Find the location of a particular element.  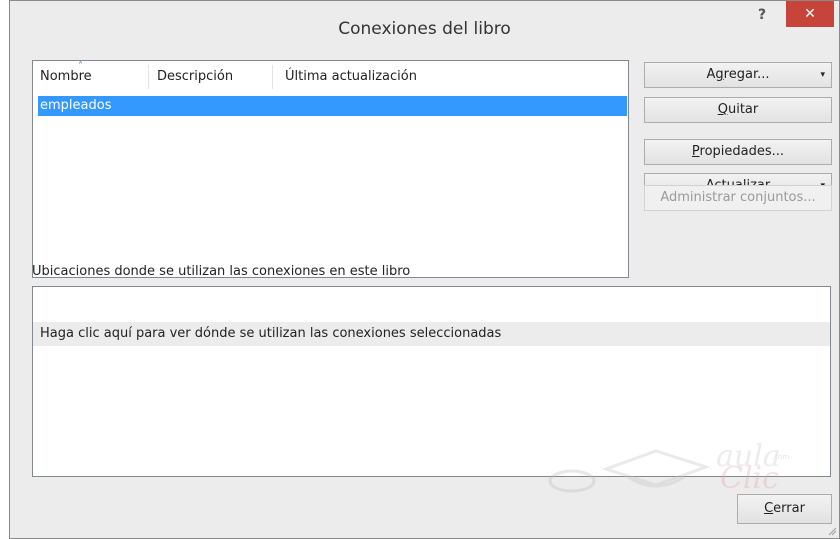

connection-row-selected: empleados is located at coordinates (332, 106).